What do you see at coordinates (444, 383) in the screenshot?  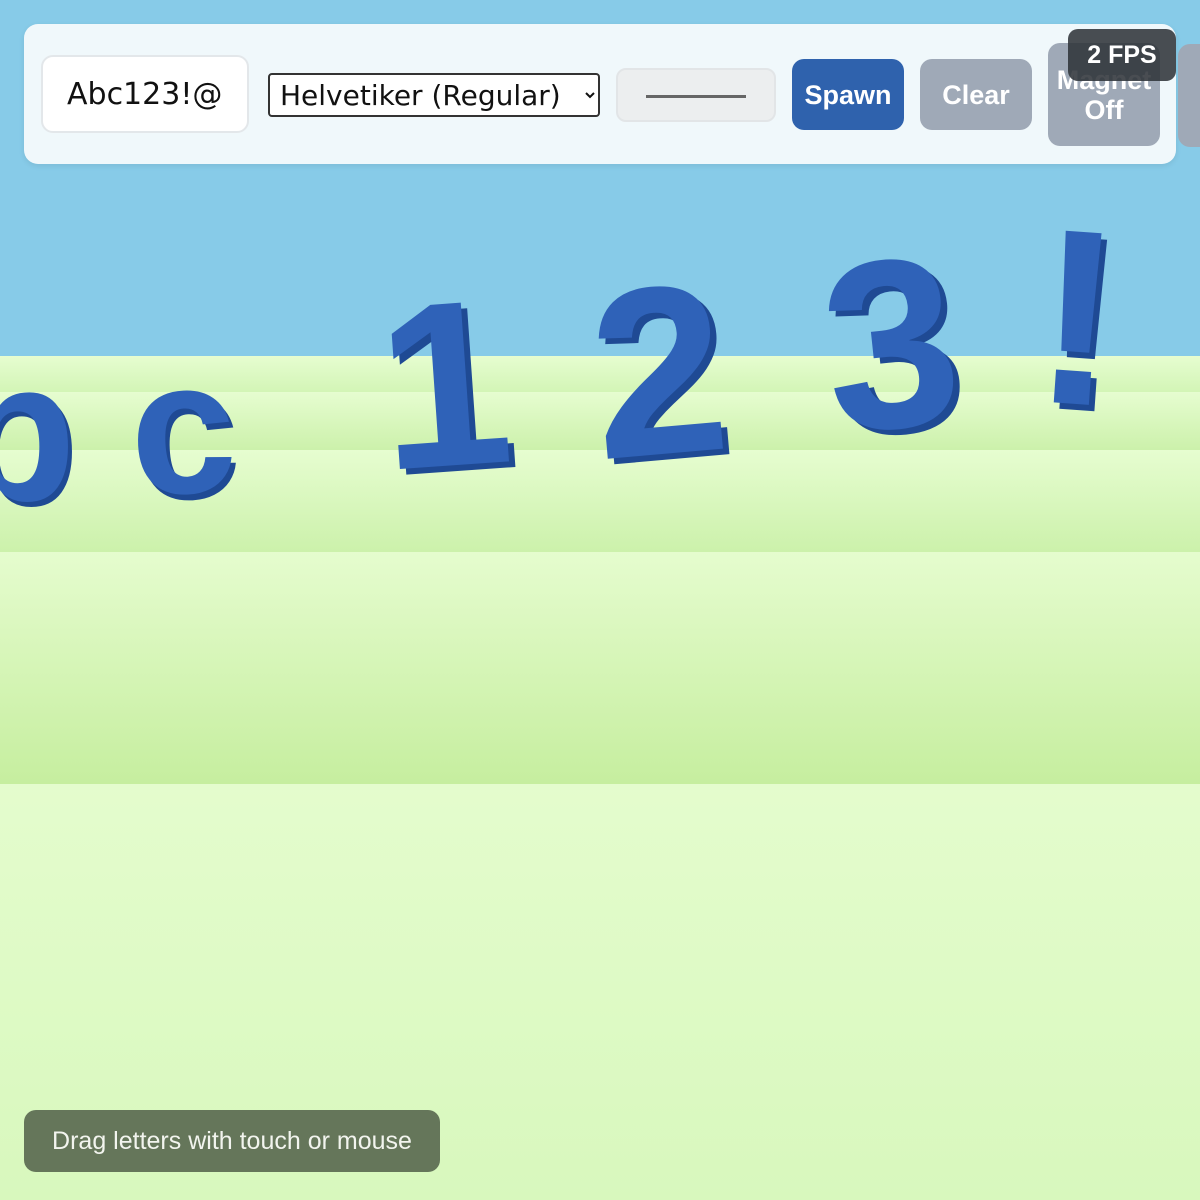 I see `digit-1-face: 1` at bounding box center [444, 383].